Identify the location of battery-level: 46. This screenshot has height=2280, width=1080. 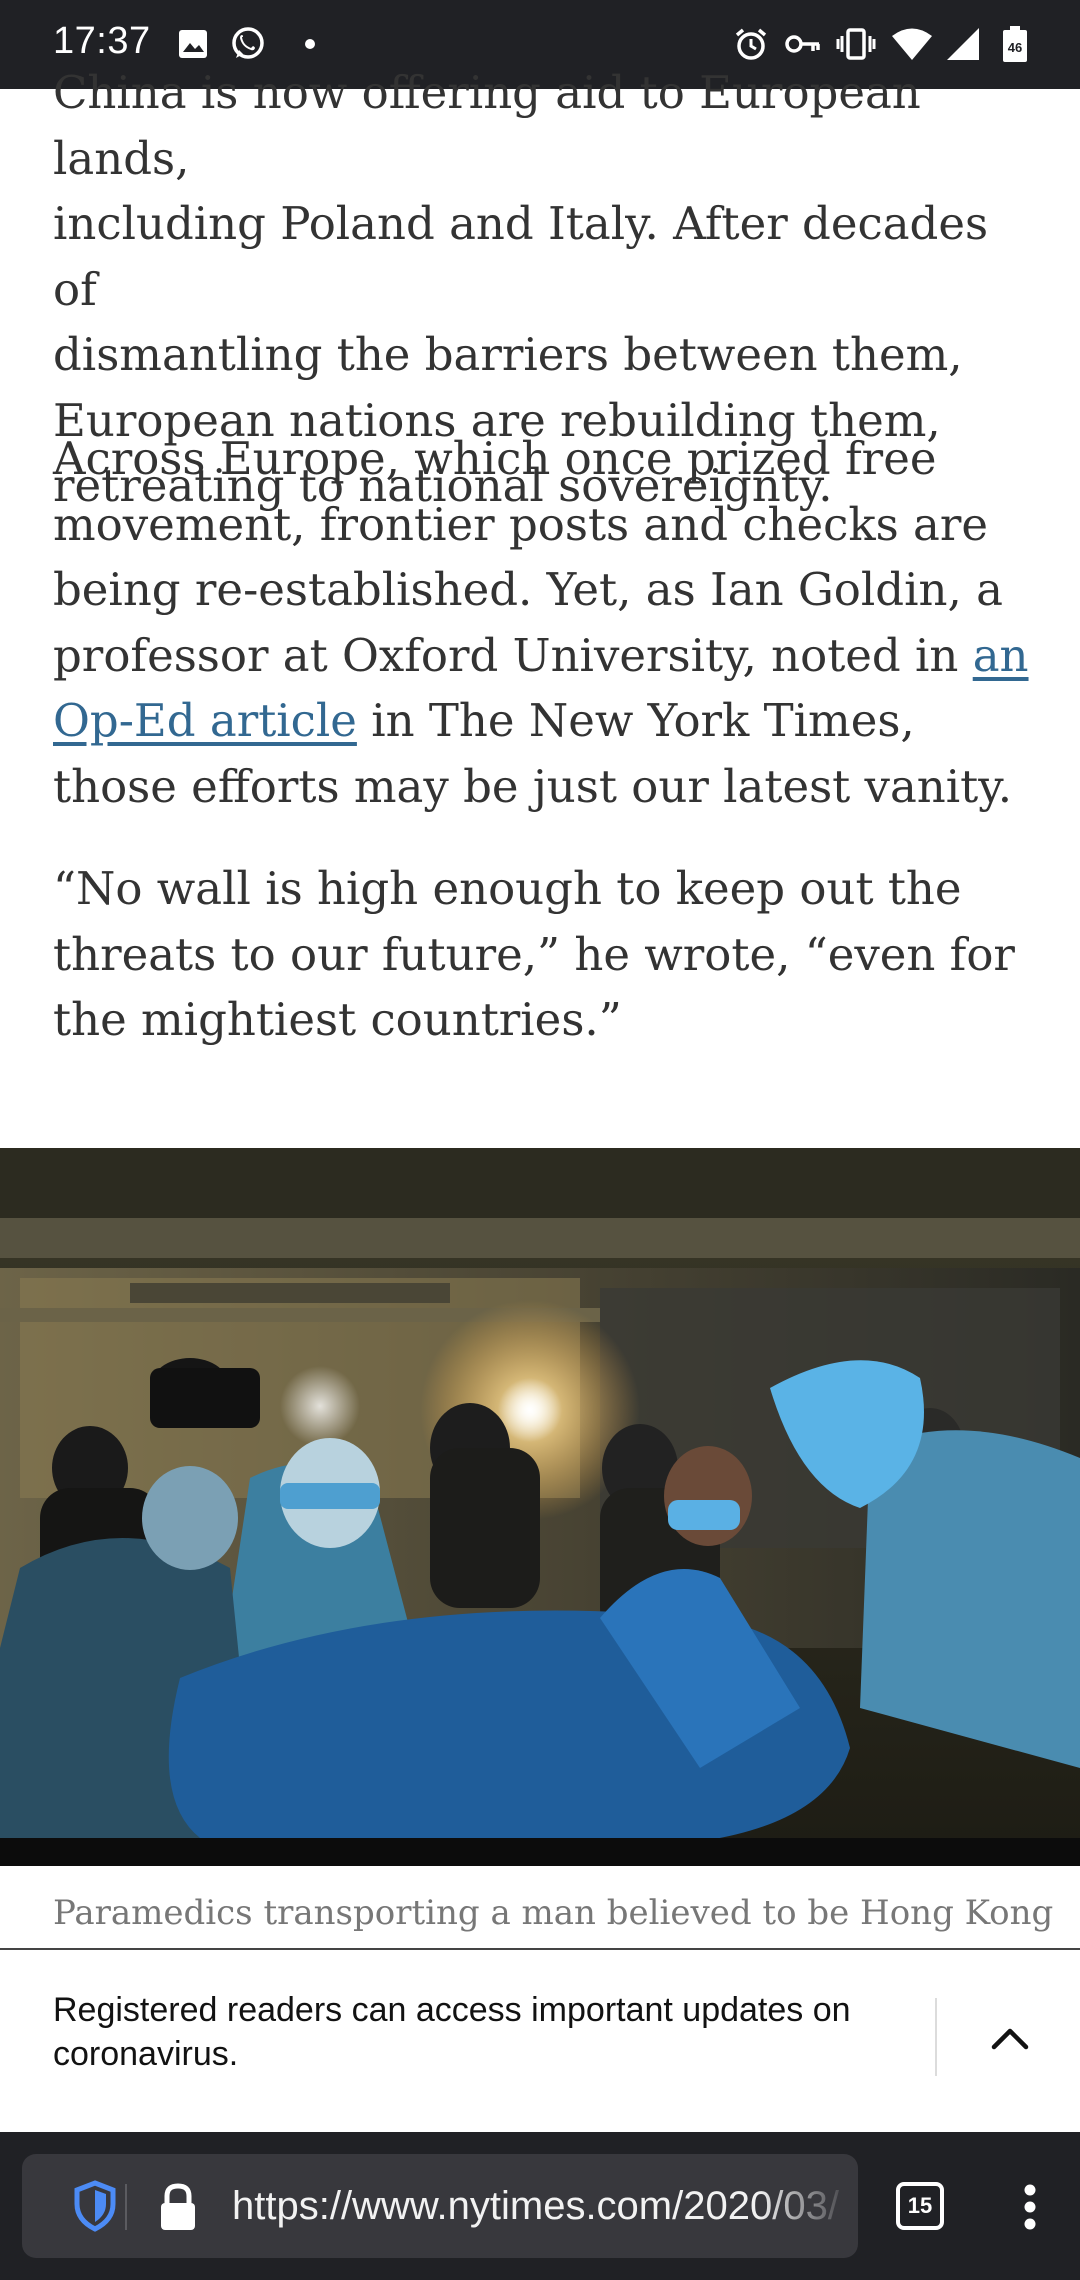
(1015, 47).